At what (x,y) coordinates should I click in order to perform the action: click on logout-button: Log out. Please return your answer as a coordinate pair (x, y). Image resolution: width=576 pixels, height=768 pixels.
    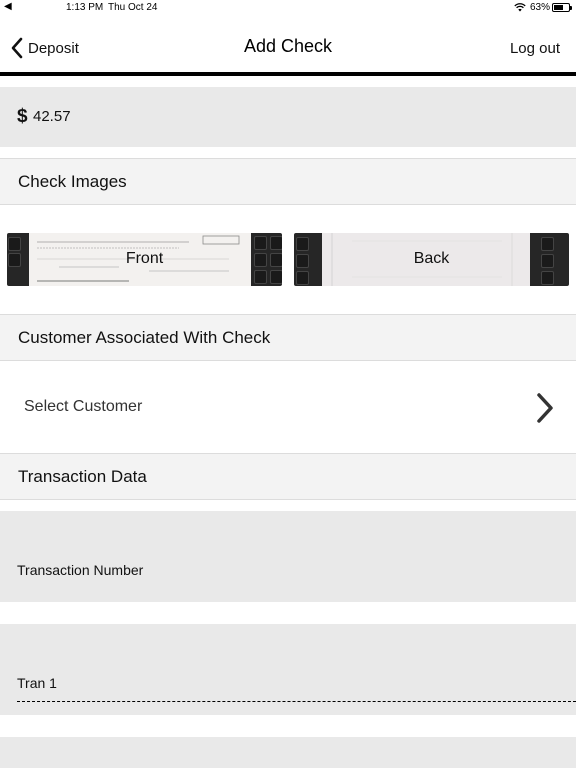
    Looking at the image, I should click on (535, 48).